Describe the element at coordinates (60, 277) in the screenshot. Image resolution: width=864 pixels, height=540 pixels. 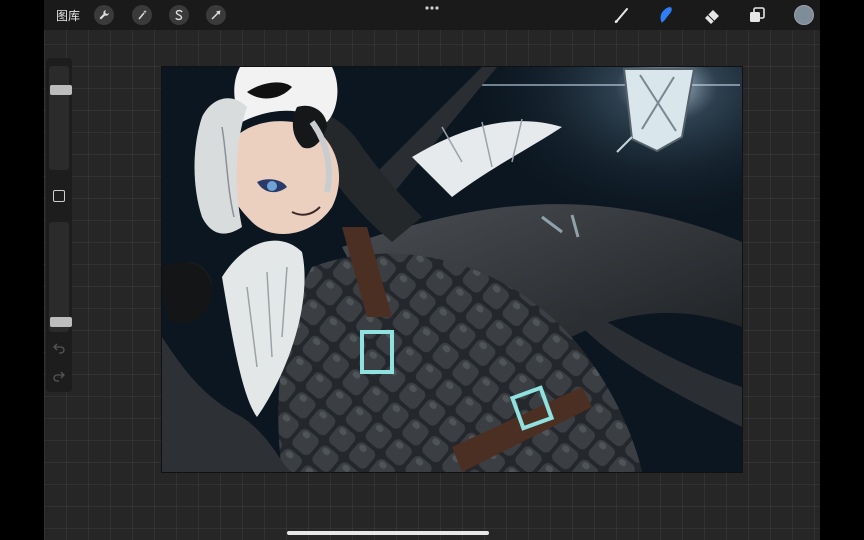
I see `opacity-slider` at that location.